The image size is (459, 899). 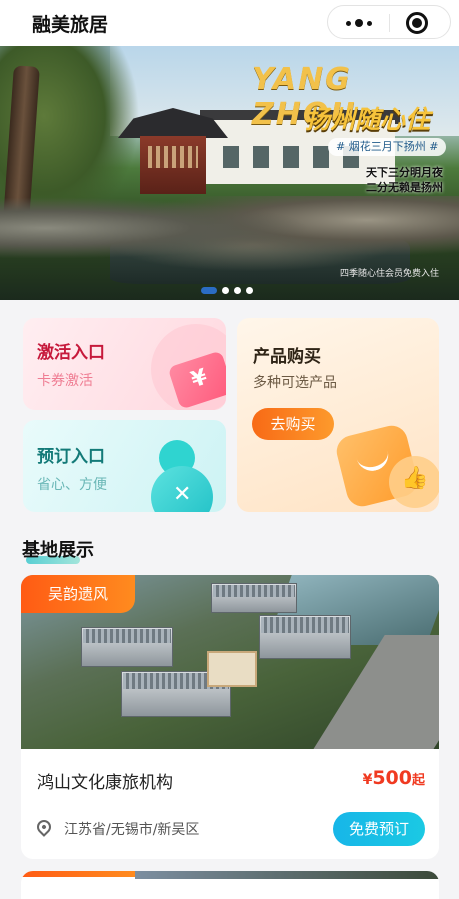 I want to click on banner-poem-line-1: 天下三分明月夜, so click(x=404, y=172).